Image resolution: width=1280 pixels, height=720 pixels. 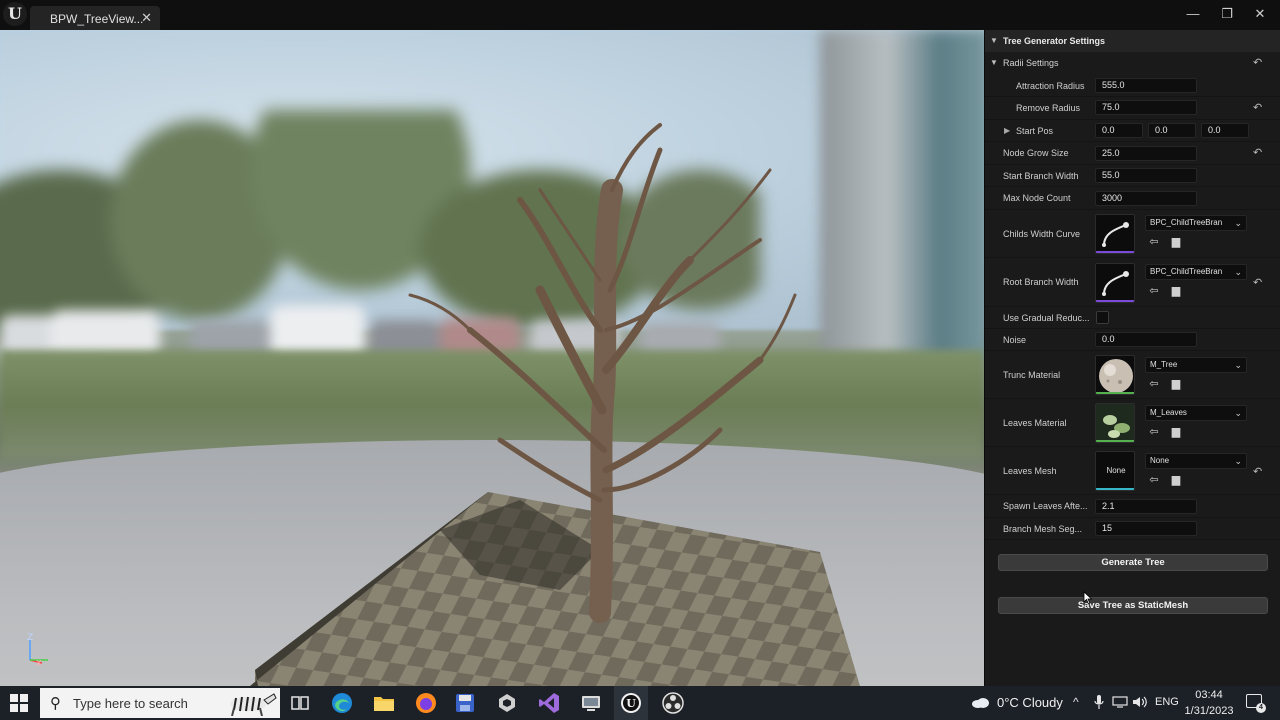 I want to click on use-gradual-reduction-checkbox, so click(x=1102, y=317).